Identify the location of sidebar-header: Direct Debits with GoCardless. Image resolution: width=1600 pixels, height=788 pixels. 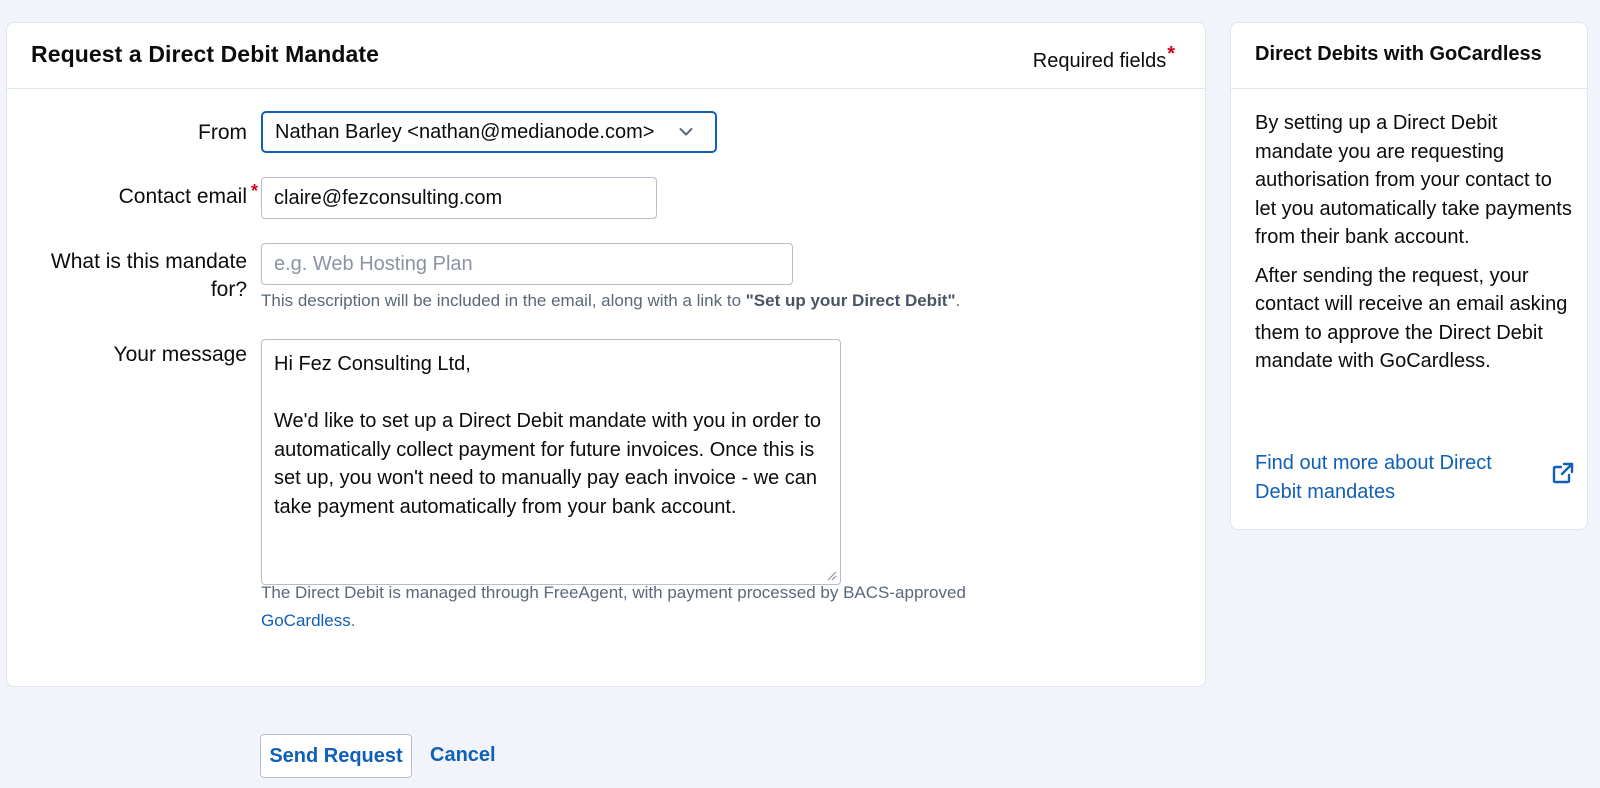
(1409, 56).